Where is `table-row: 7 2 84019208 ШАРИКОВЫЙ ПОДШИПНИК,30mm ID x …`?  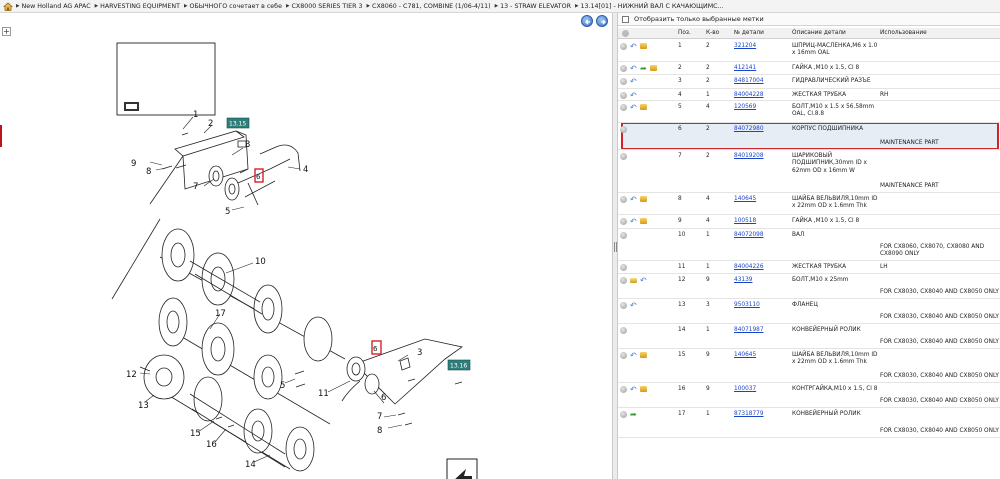
table-row: 7 2 84019208 ШАРИКОВЫЙ ПОДШИПНИК,30mm ID x … is located at coordinates (809, 171).